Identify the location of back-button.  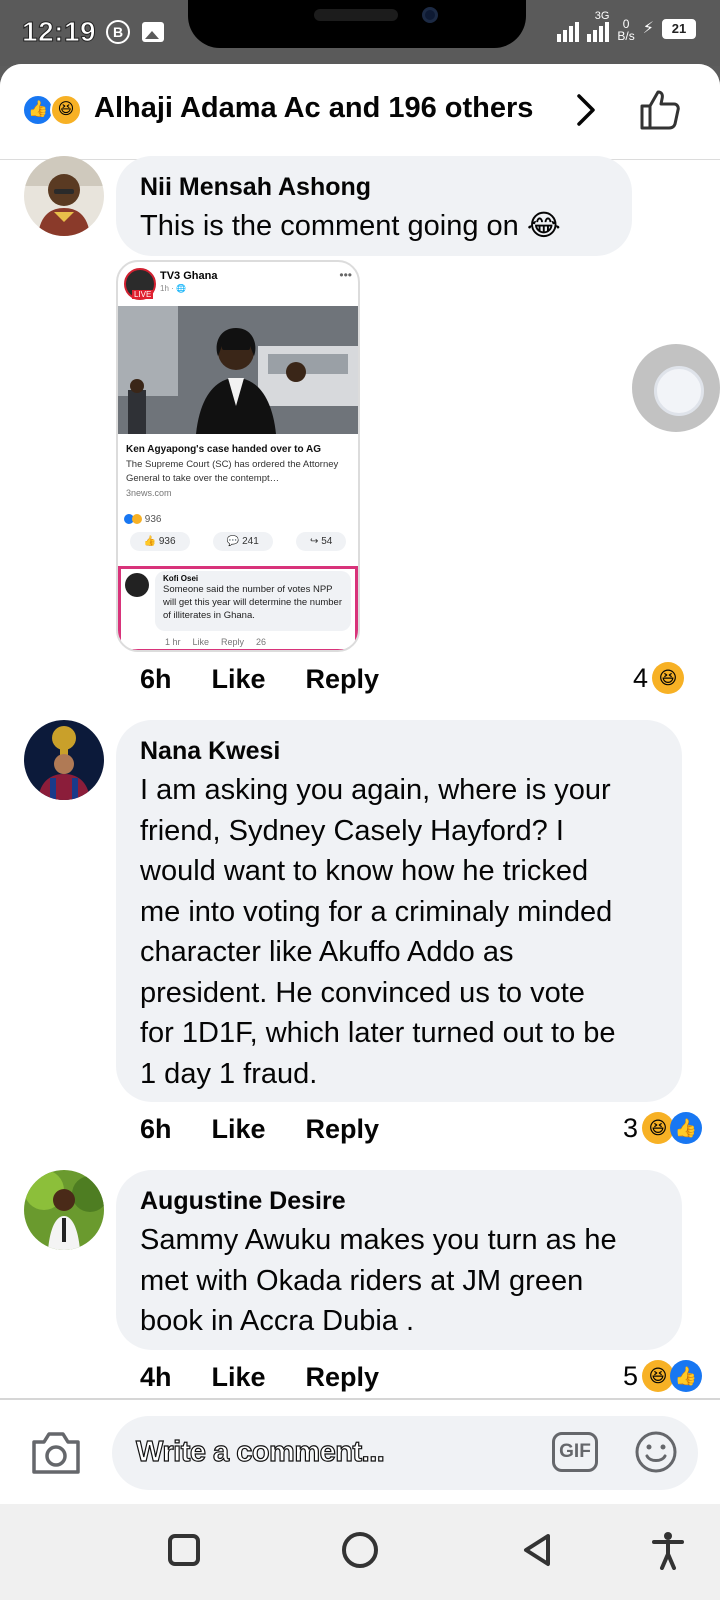
(538, 1550).